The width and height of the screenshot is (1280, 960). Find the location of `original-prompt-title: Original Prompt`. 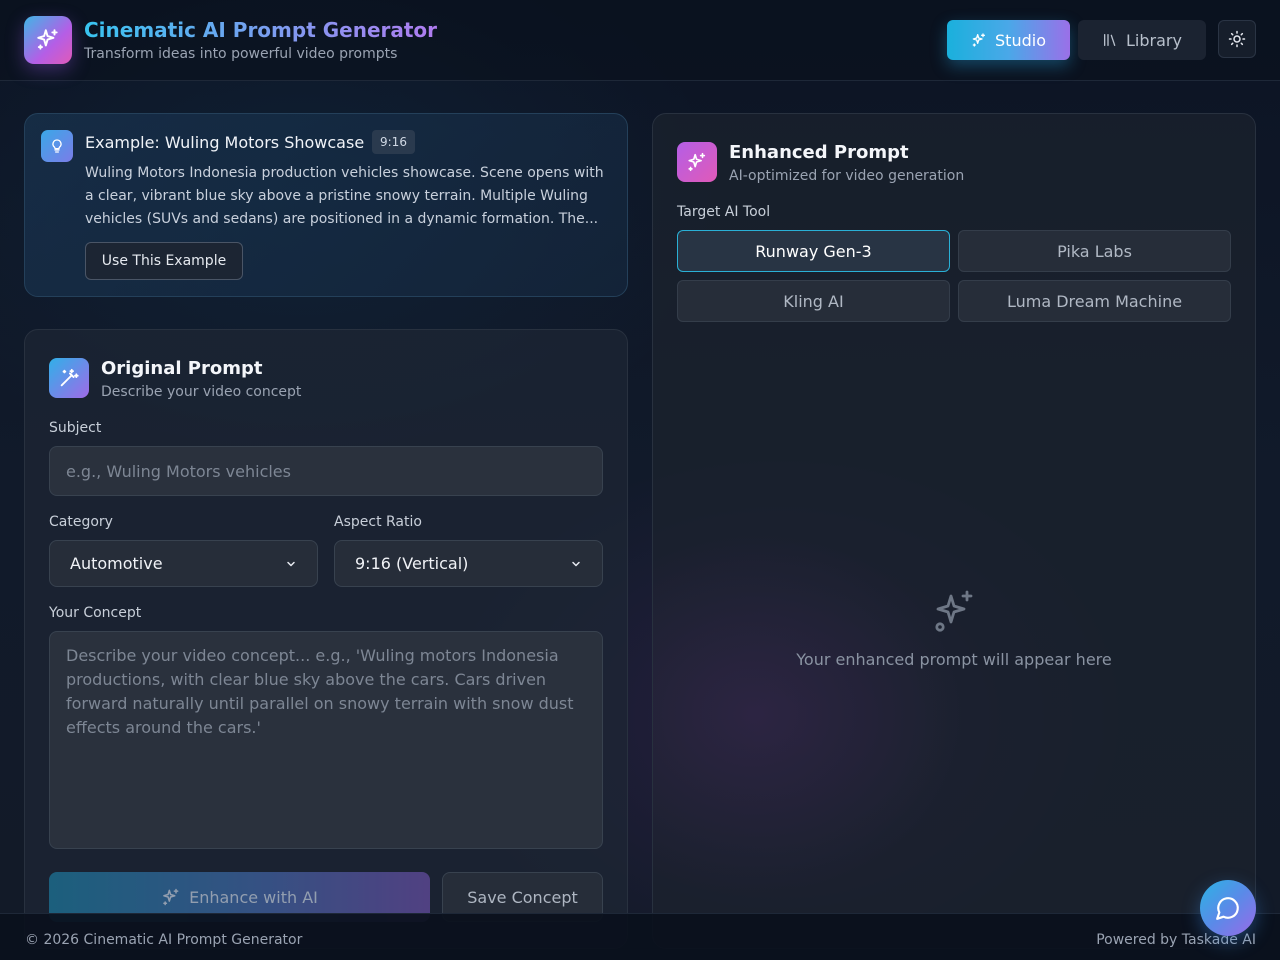

original-prompt-title: Original Prompt is located at coordinates (182, 368).